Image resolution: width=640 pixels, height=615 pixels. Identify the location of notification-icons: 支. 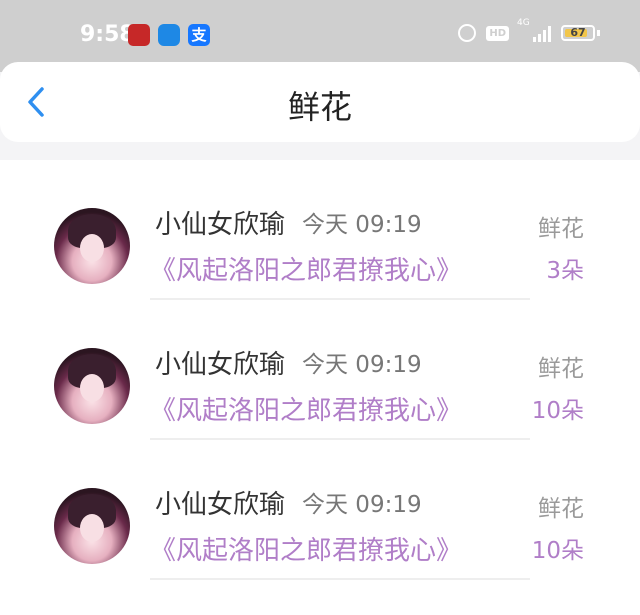
(169, 35).